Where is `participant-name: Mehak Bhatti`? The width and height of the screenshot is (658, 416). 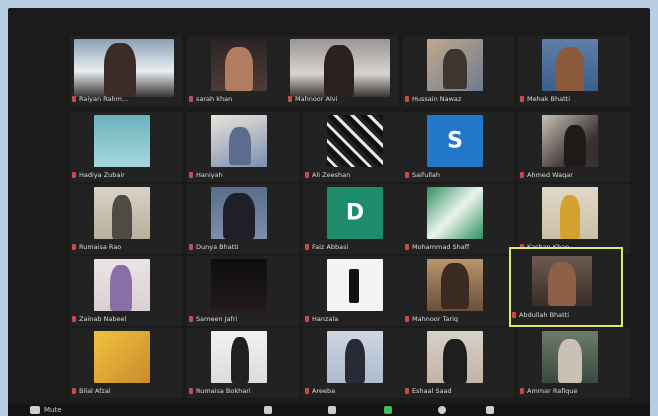
participant-name: Mehak Bhatti is located at coordinates (549, 99).